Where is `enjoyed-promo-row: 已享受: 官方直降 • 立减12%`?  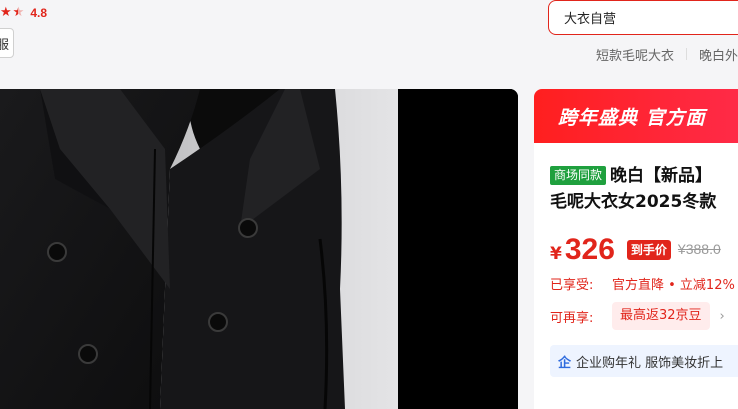 enjoyed-promo-row: 已享受: 官方直降 • 立减12% is located at coordinates (642, 283).